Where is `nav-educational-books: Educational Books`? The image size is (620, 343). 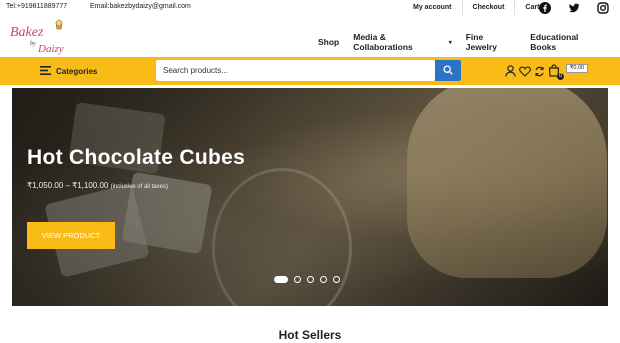 nav-educational-books: Educational Books is located at coordinates (568, 42).